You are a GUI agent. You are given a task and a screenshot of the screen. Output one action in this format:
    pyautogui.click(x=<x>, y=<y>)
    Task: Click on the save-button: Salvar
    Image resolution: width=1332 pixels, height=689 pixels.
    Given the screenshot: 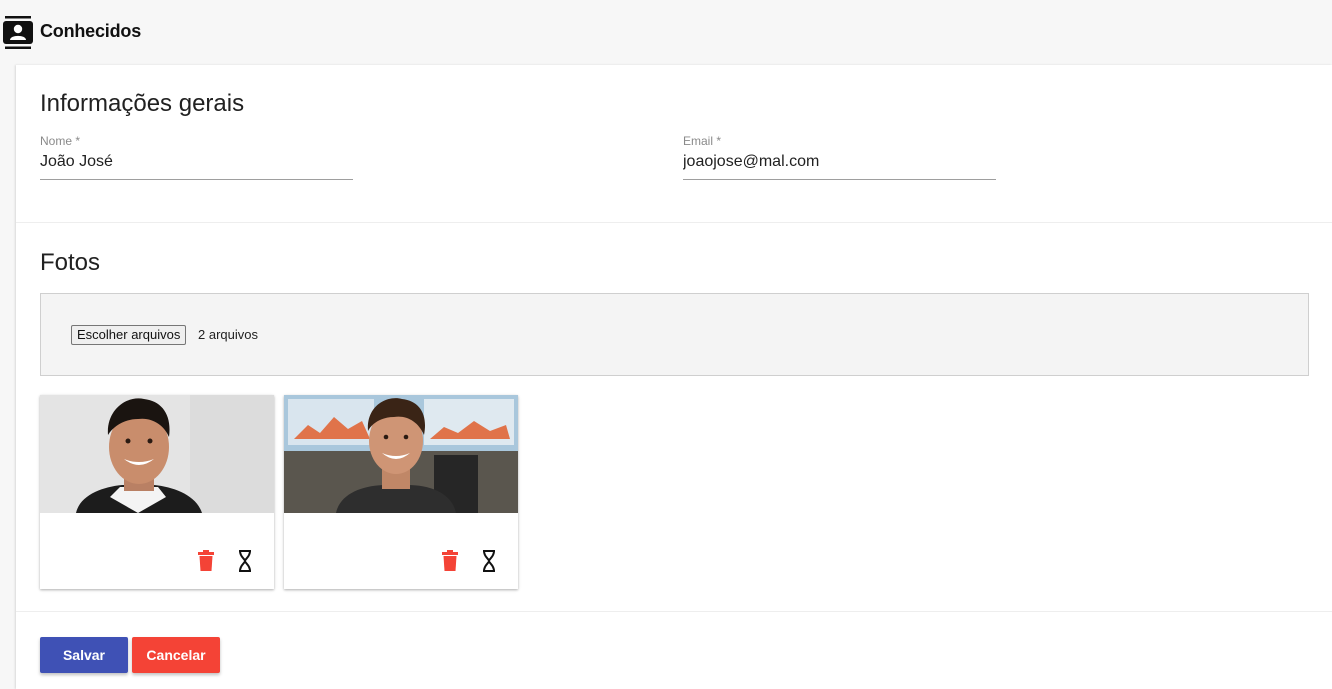 What is the action you would take?
    pyautogui.click(x=84, y=655)
    